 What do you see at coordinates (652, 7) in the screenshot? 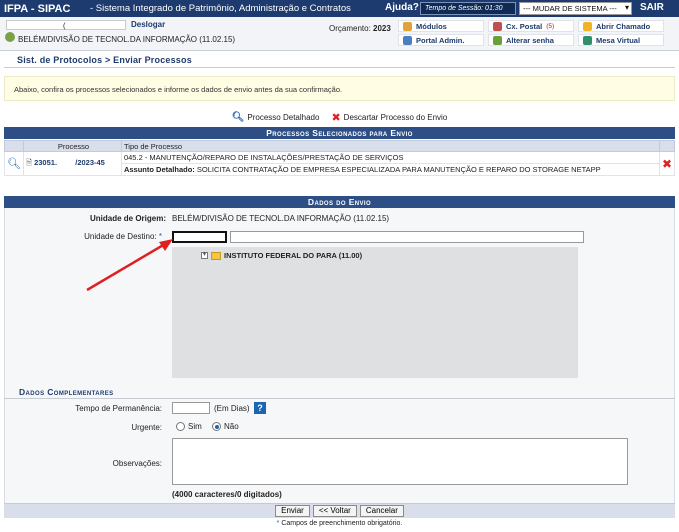
I see `logout-button: SAIR` at bounding box center [652, 7].